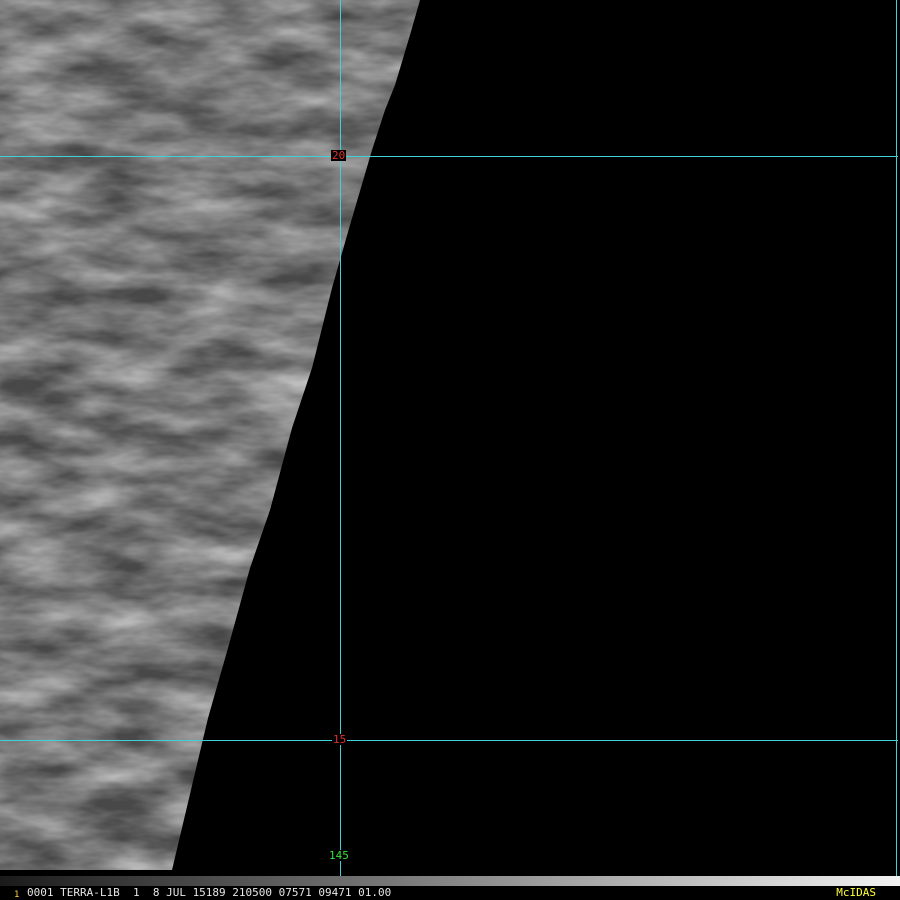 This screenshot has width=900, height=900. Describe the element at coordinates (896, 438) in the screenshot. I see `image-right-border` at that location.